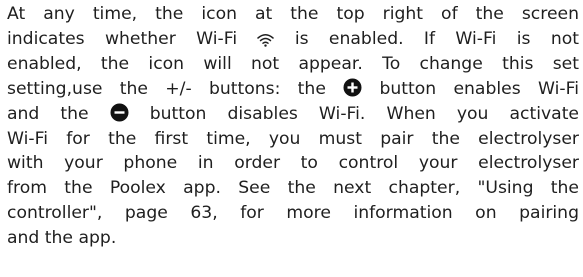 This screenshot has height=277, width=583. I want to click on plus-button-icon, so click(352, 87).